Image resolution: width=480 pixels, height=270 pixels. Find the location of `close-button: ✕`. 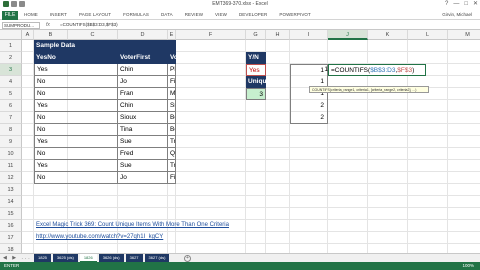

close-button: ✕ is located at coordinates (475, 4).